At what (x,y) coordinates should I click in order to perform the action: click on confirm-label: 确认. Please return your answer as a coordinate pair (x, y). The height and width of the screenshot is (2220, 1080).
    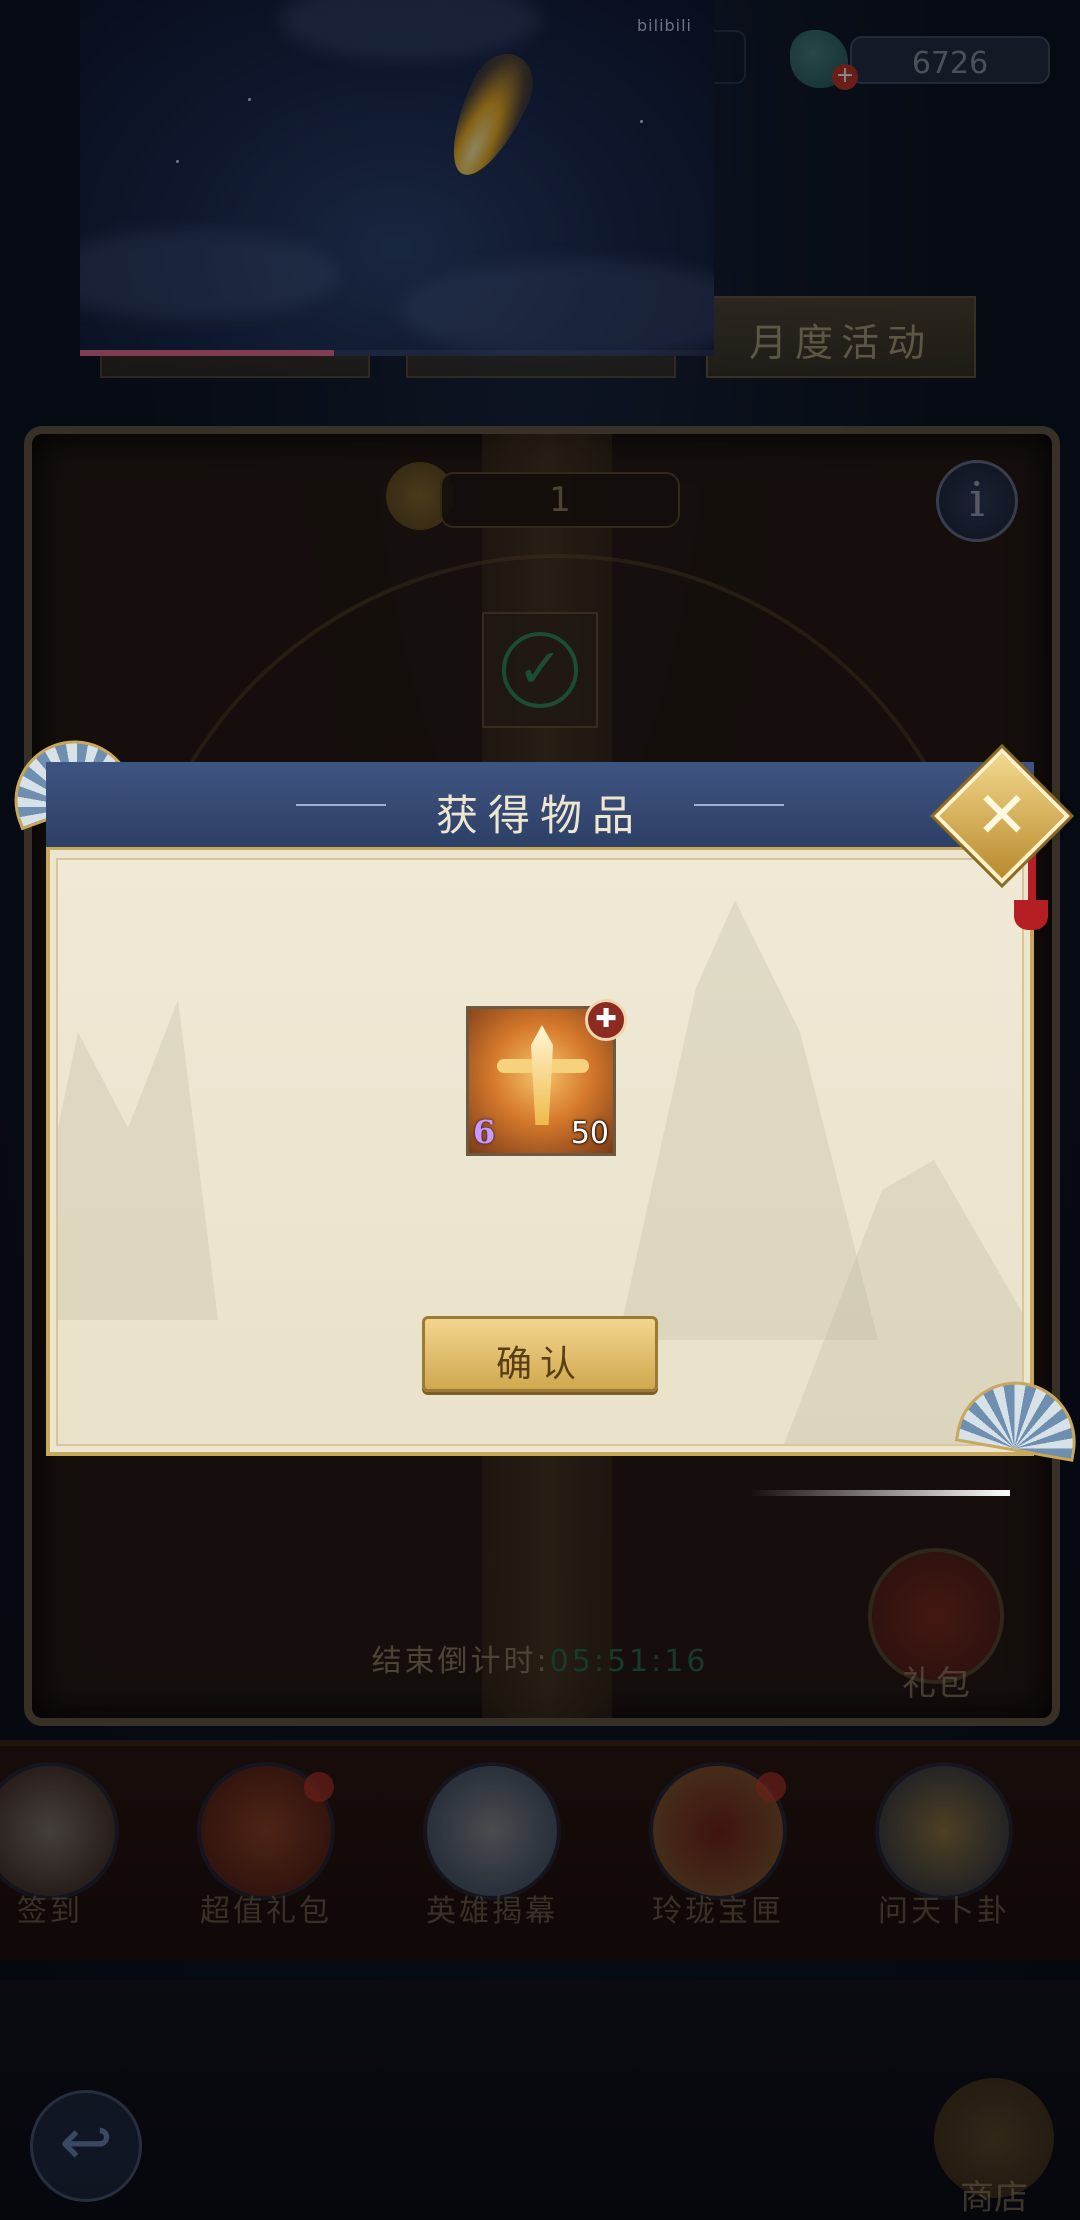
    Looking at the image, I should click on (539, 1364).